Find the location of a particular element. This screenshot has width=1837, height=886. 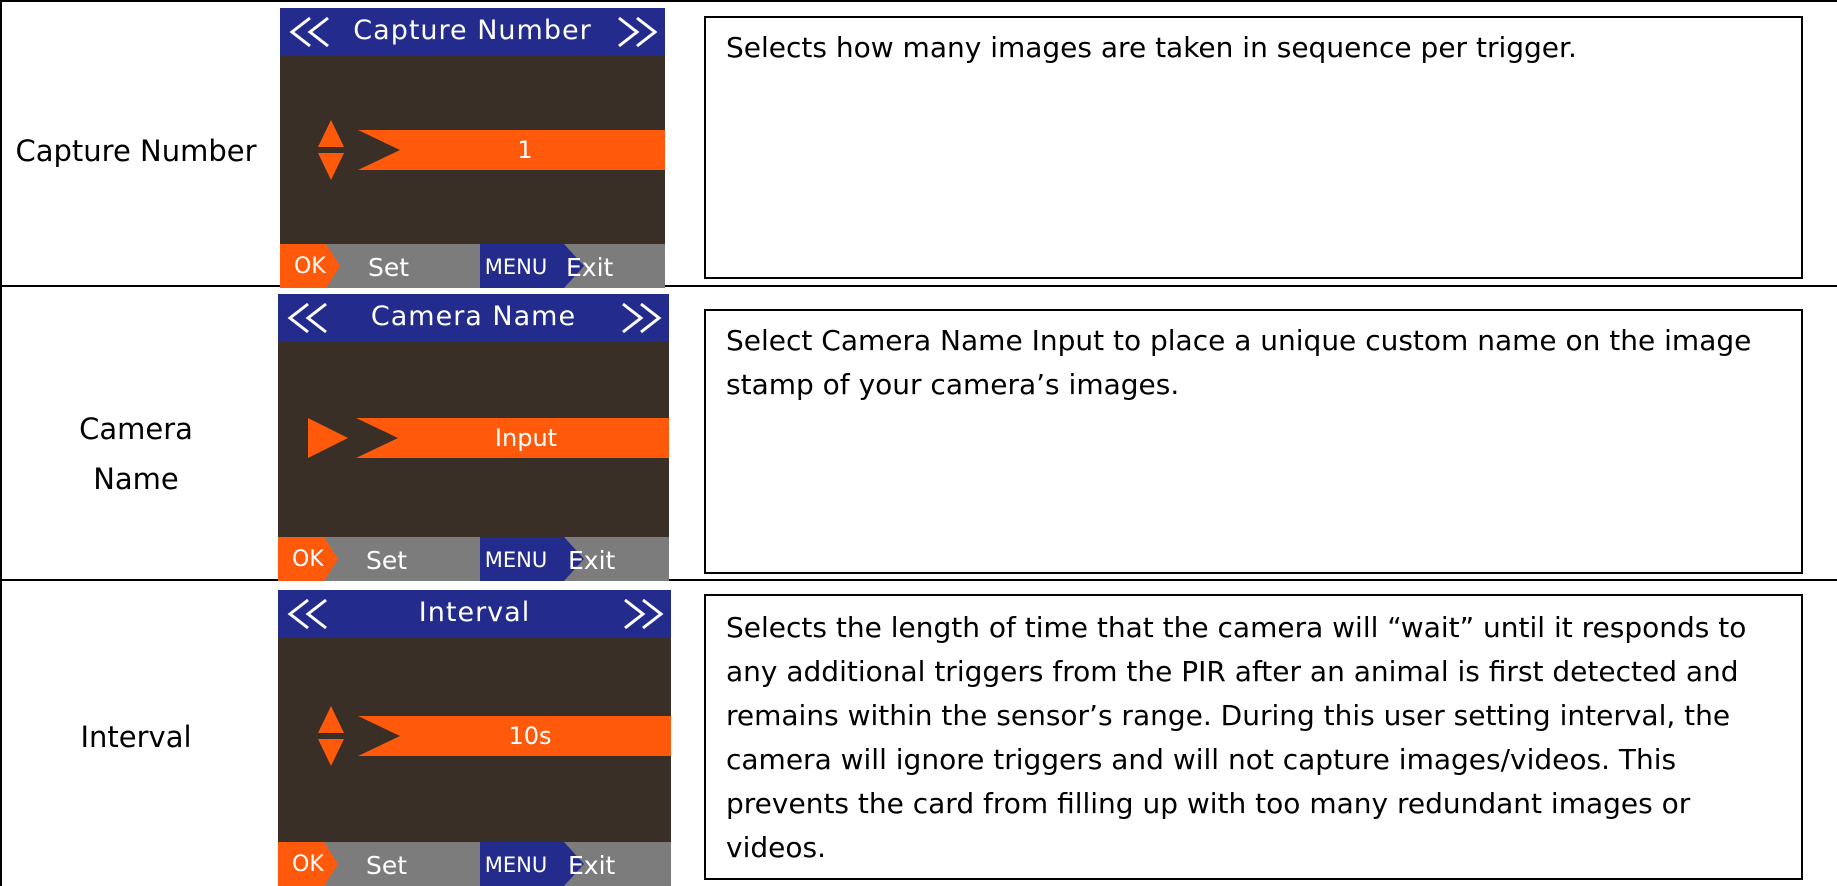

screen-header: Capture Number is located at coordinates (472, 32).